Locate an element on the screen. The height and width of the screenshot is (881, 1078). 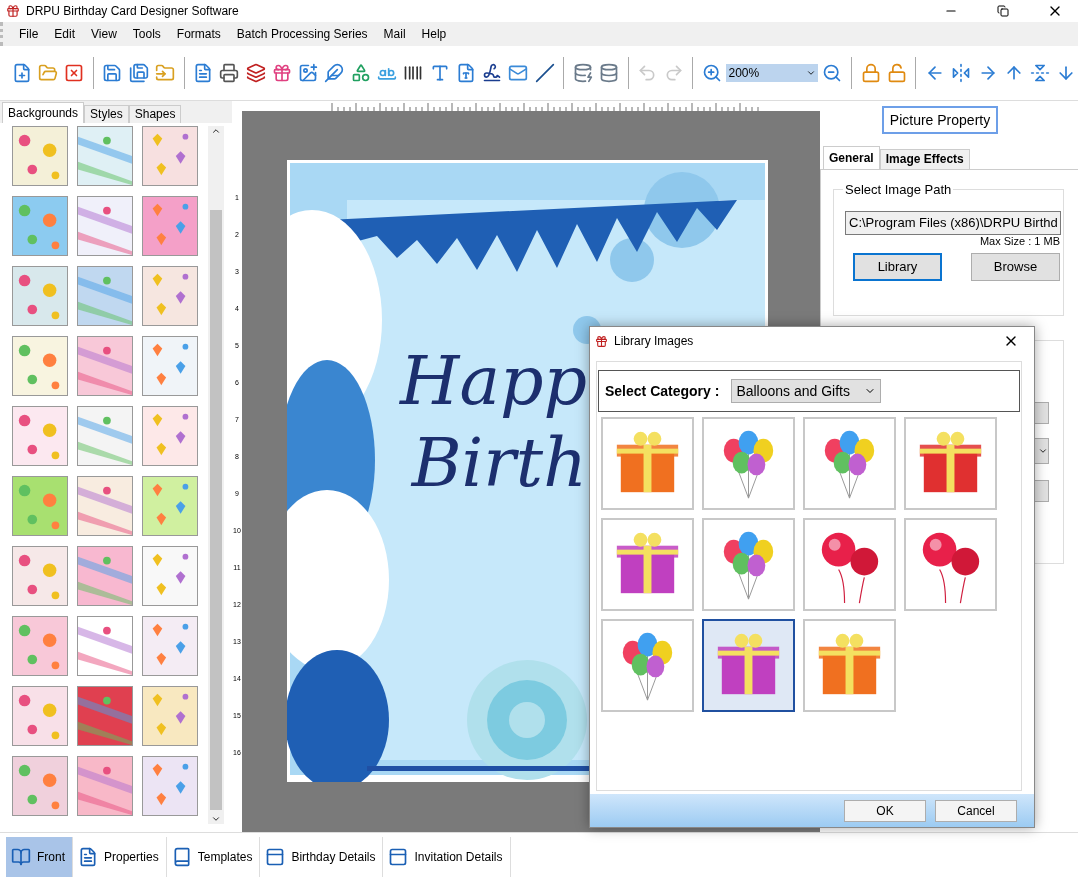
dialog-title: Library Images is located at coordinates (654, 341).